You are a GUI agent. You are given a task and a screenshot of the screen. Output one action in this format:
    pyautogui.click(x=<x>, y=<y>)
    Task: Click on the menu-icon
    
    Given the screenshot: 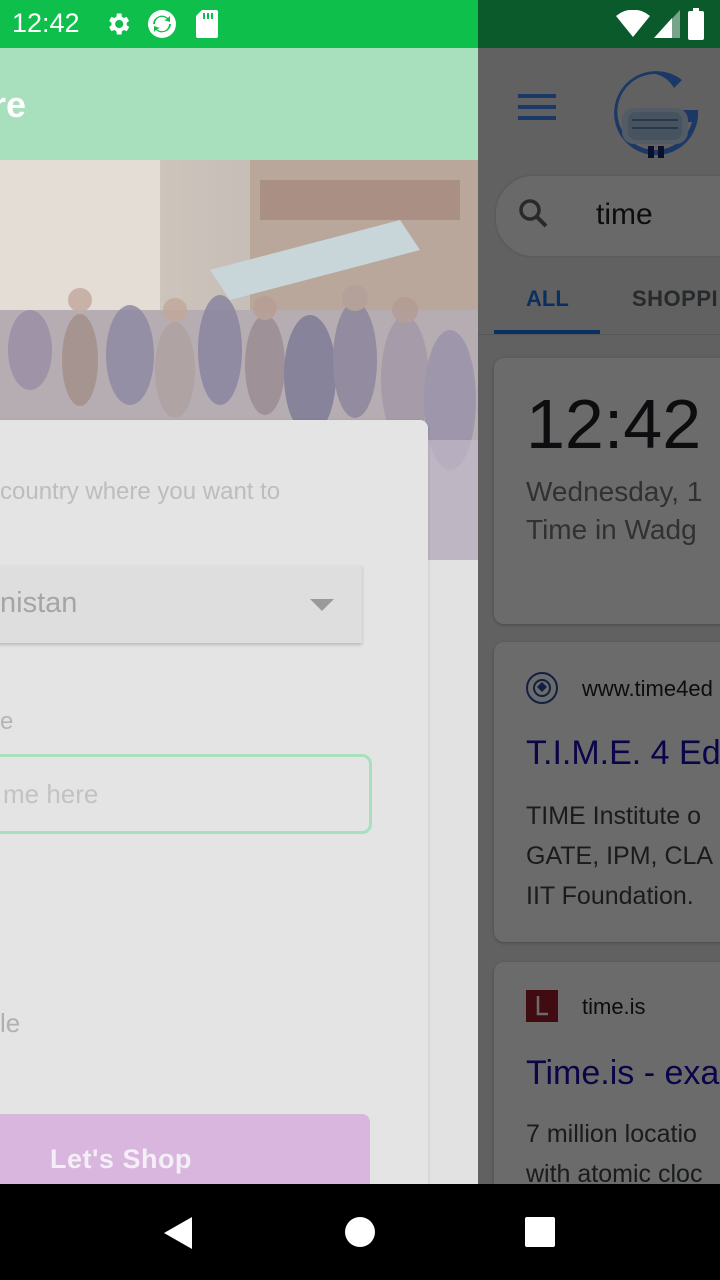 What is the action you would take?
    pyautogui.click(x=538, y=108)
    